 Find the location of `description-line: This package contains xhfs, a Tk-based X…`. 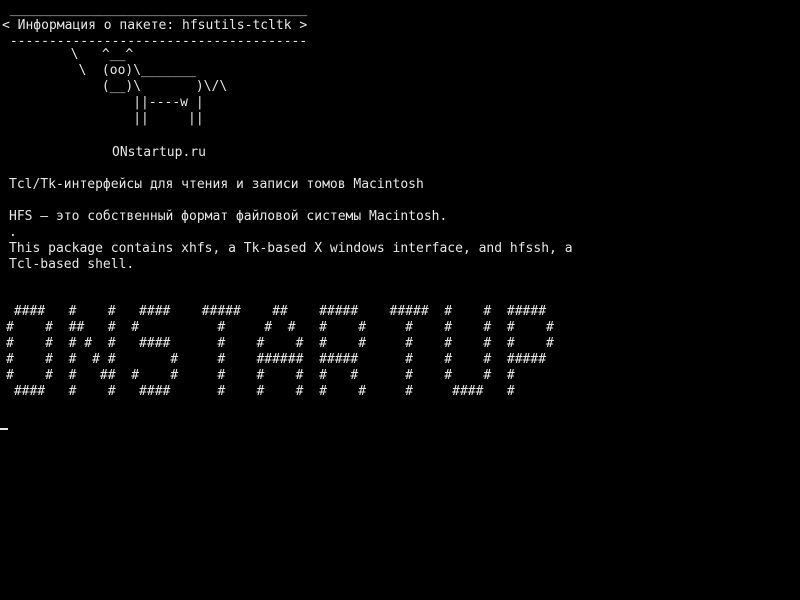

description-line: This package contains xhfs, a Tk-based X… is located at coordinates (291, 248).